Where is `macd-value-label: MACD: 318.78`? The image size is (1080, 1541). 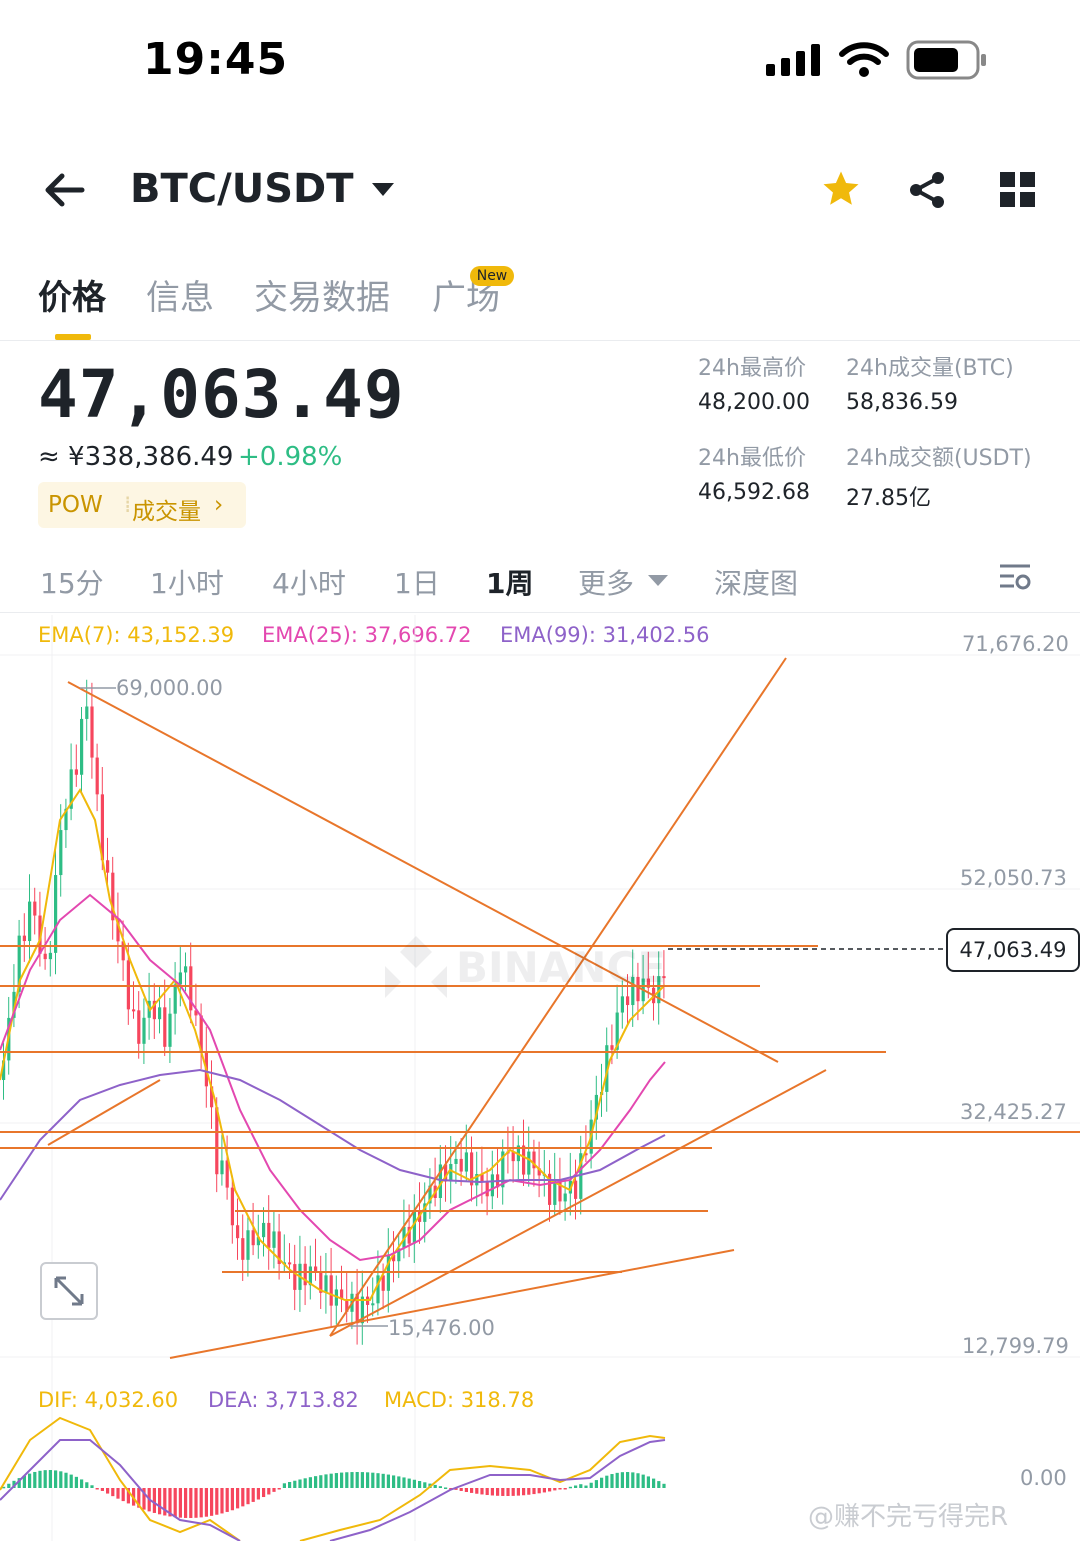 macd-value-label: MACD: 318.78 is located at coordinates (459, 1400).